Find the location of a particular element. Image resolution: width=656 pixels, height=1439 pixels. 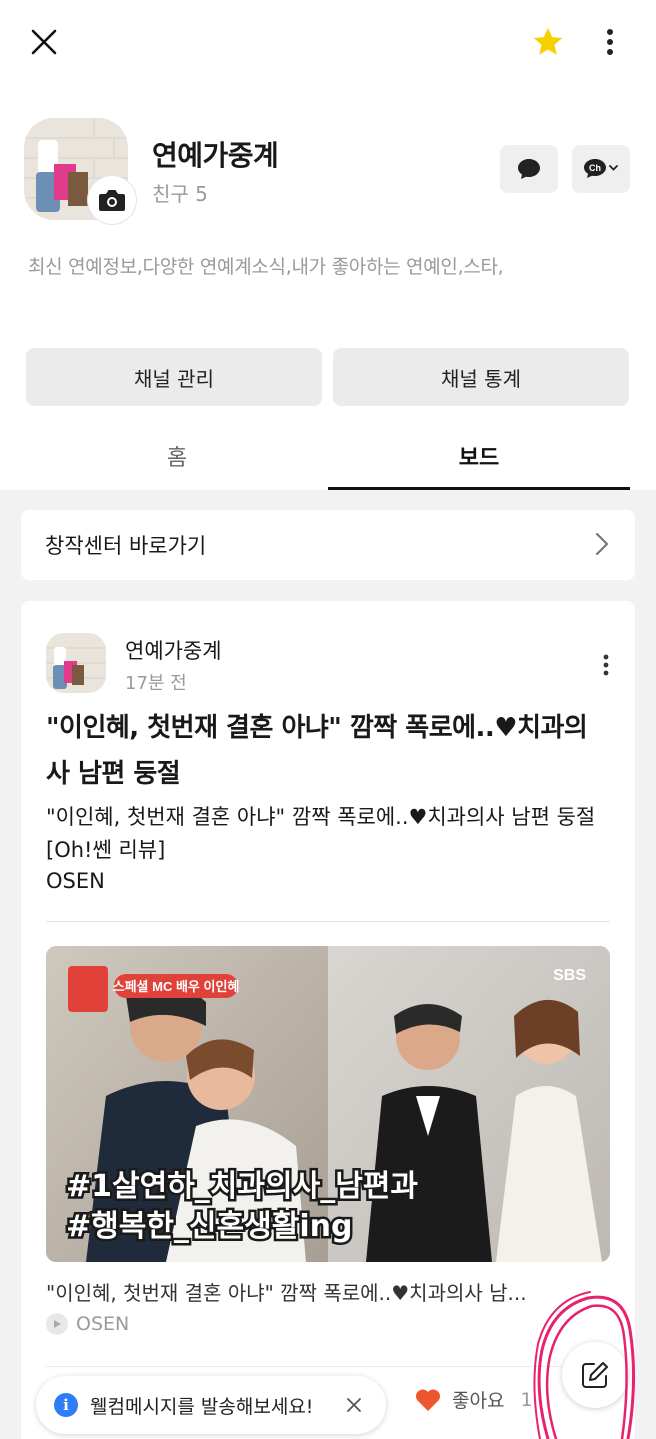

post-author-name: 연예가중계 is located at coordinates (173, 650).